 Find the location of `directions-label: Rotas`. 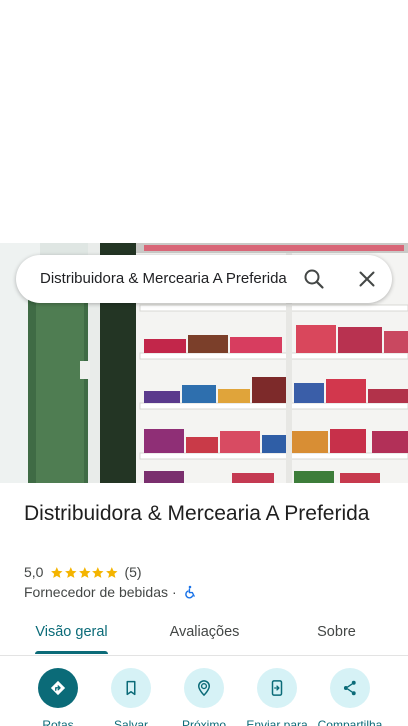

directions-label: Rotas is located at coordinates (58, 722).